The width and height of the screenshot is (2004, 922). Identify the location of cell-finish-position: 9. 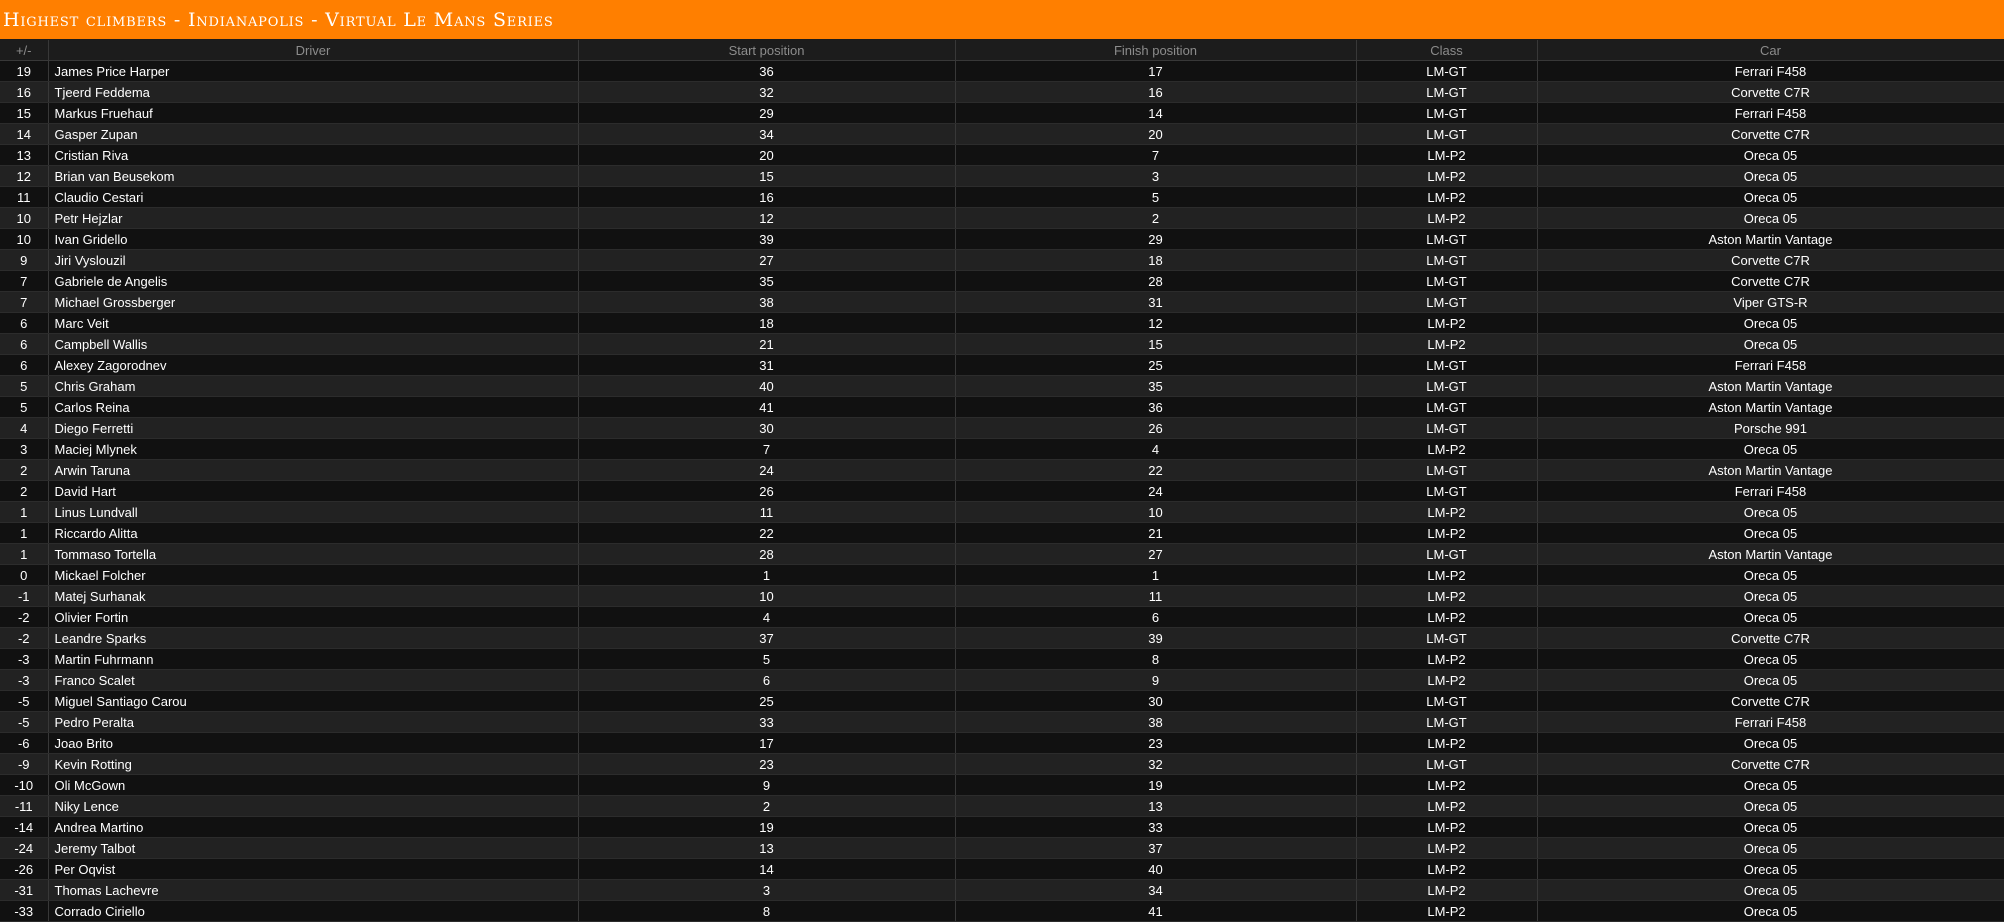
(1156, 680).